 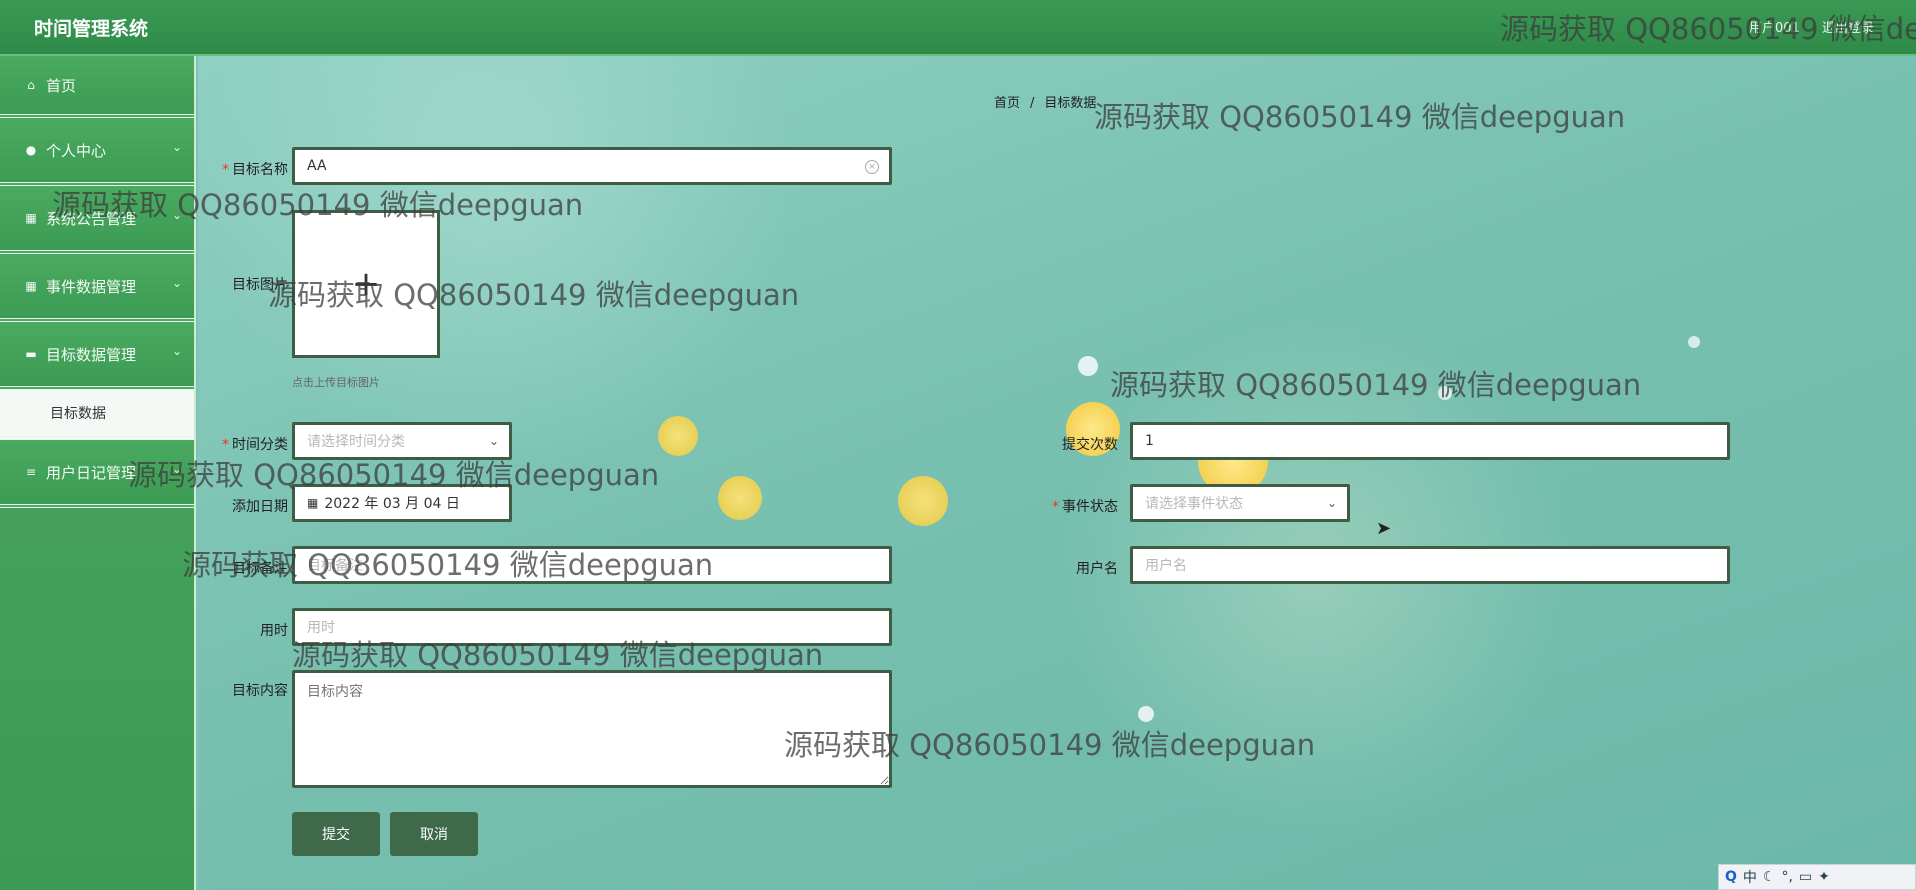 What do you see at coordinates (356, 442) in the screenshot?
I see `time-category-placeholder: 请选择时间分类` at bounding box center [356, 442].